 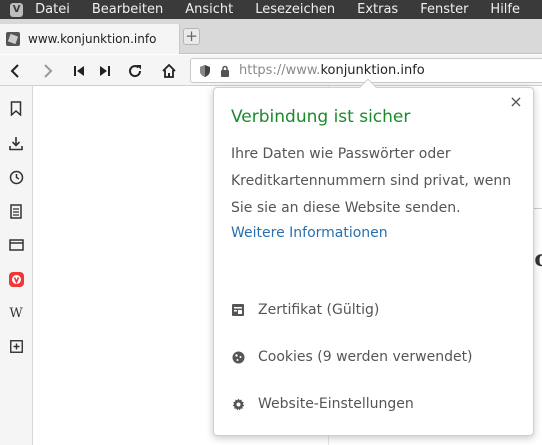 I want to click on sidebar-window, so click(x=16, y=245).